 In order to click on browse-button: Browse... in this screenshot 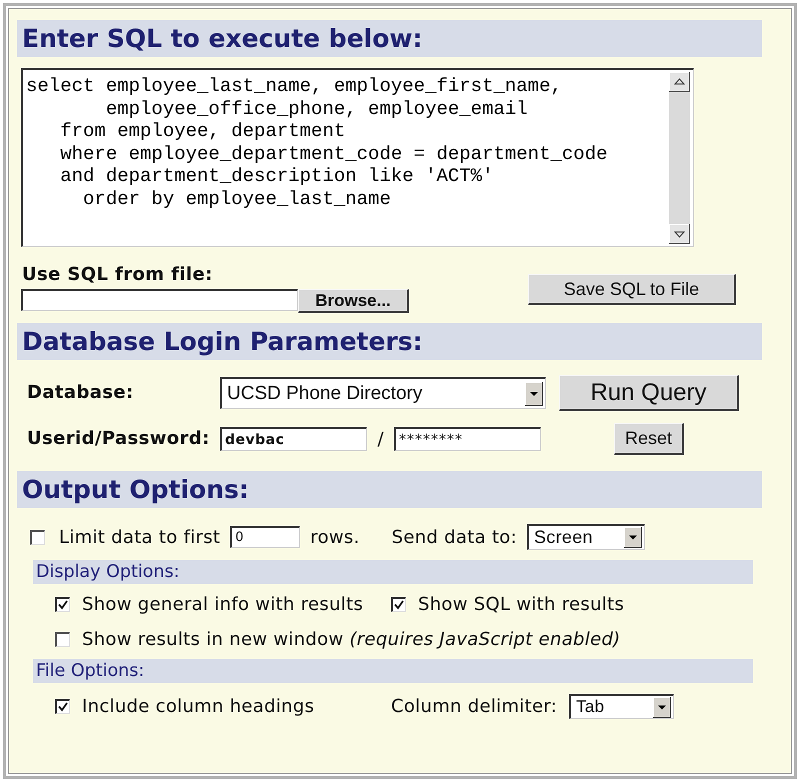, I will do `click(353, 301)`.